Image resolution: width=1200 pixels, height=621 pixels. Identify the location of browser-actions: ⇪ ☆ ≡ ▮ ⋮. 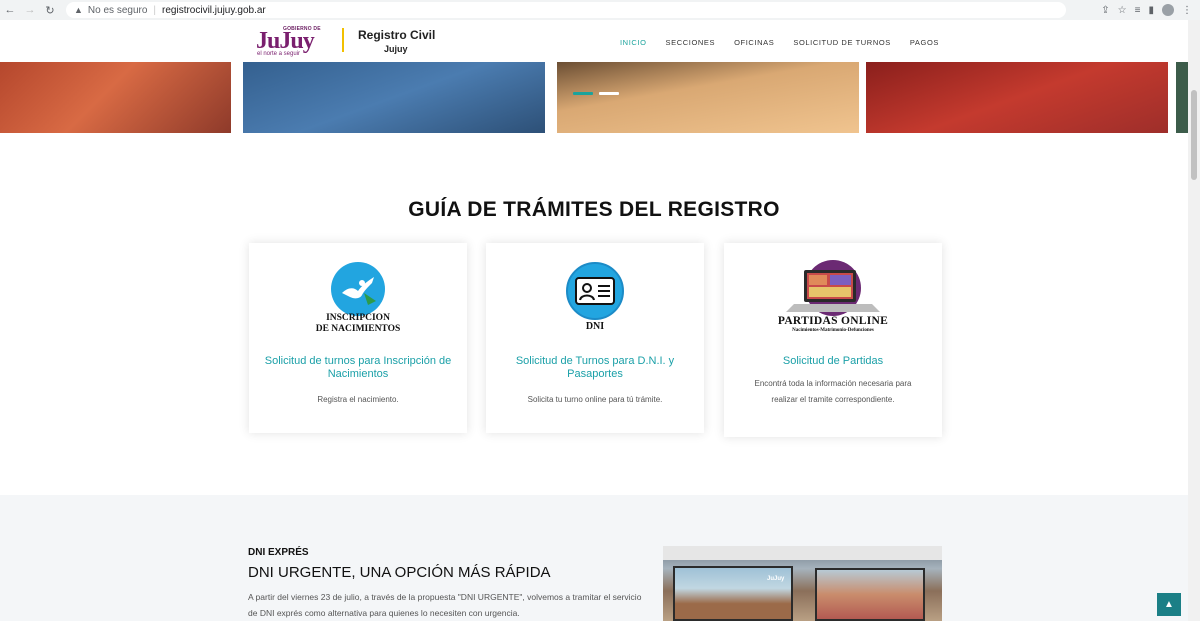
(1150, 10).